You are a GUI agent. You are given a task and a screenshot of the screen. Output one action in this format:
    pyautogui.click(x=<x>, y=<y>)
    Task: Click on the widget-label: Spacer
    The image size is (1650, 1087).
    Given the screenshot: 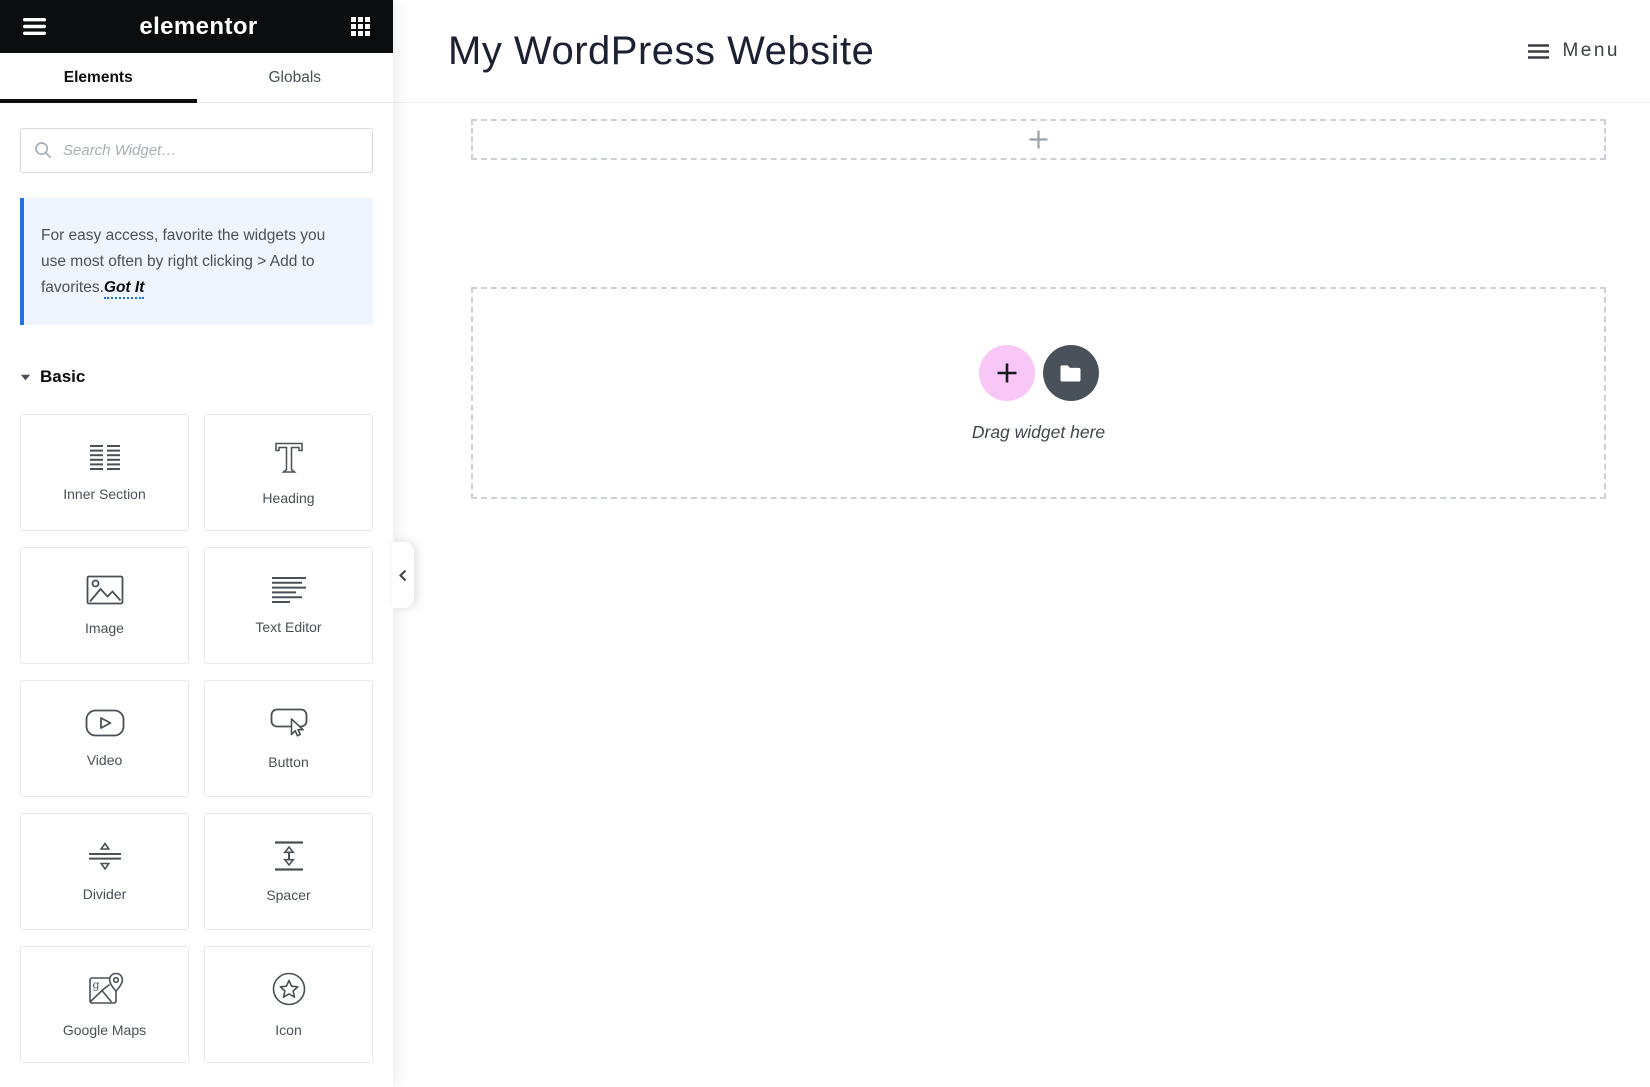 What is the action you would take?
    pyautogui.click(x=288, y=895)
    